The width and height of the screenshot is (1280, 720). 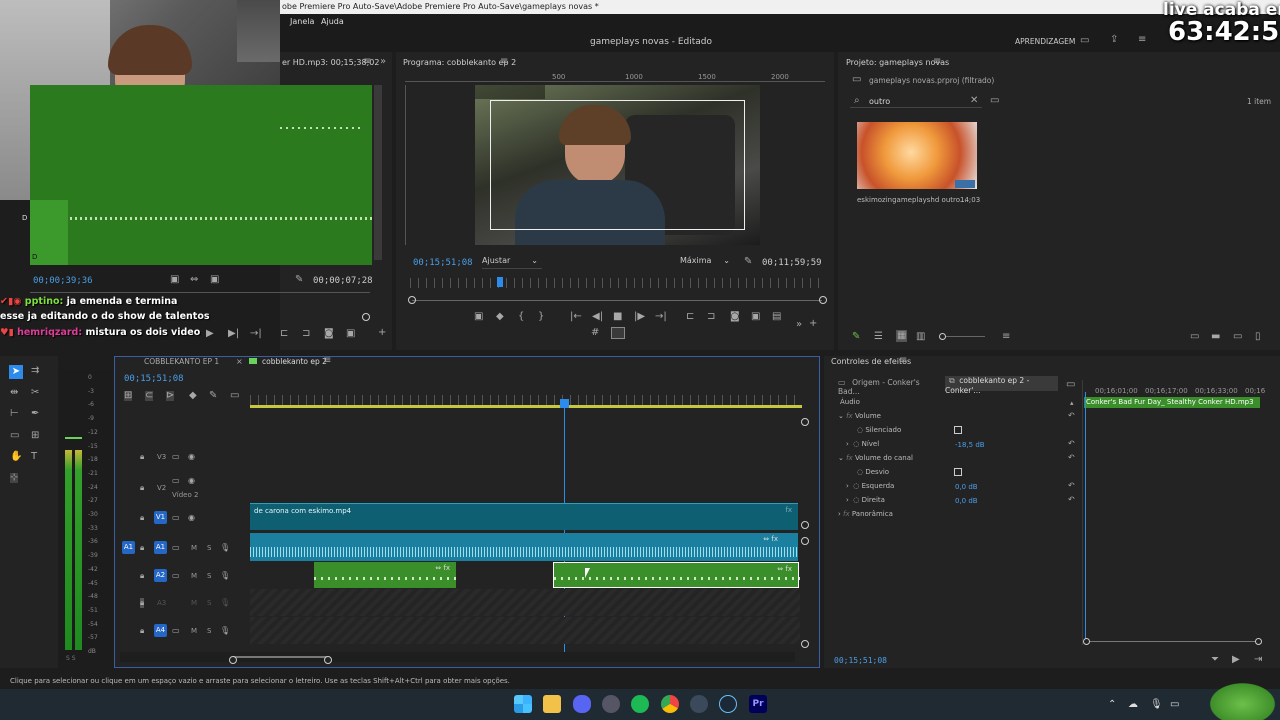 I want to click on effects-panel-icon: ▭, so click(x=1070, y=385).